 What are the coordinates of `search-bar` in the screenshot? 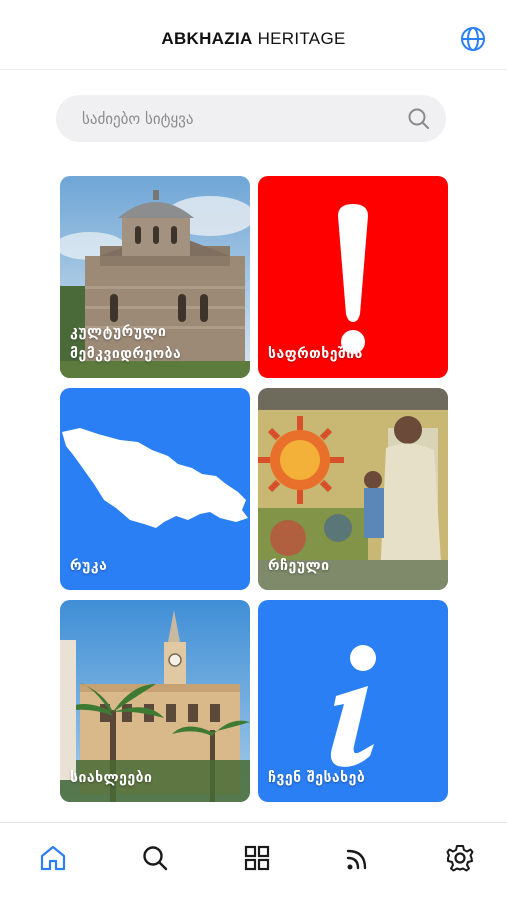 It's located at (251, 118).